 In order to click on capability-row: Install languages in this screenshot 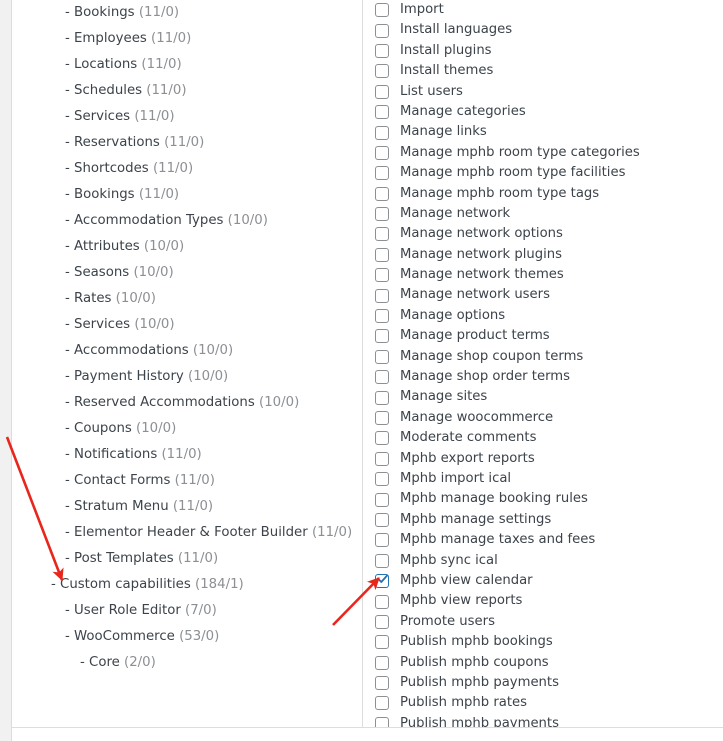, I will do `click(549, 30)`.